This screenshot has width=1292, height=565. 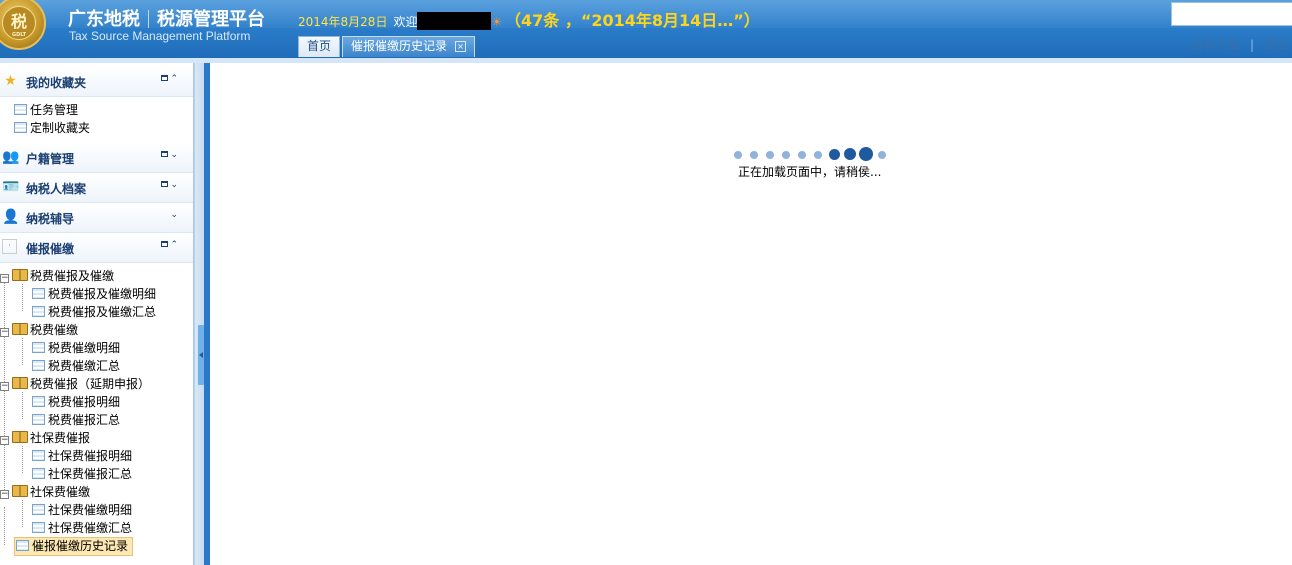 What do you see at coordinates (52, 127) in the screenshot?
I see `sidebar-item-custom-favorites: 定制收藏夹` at bounding box center [52, 127].